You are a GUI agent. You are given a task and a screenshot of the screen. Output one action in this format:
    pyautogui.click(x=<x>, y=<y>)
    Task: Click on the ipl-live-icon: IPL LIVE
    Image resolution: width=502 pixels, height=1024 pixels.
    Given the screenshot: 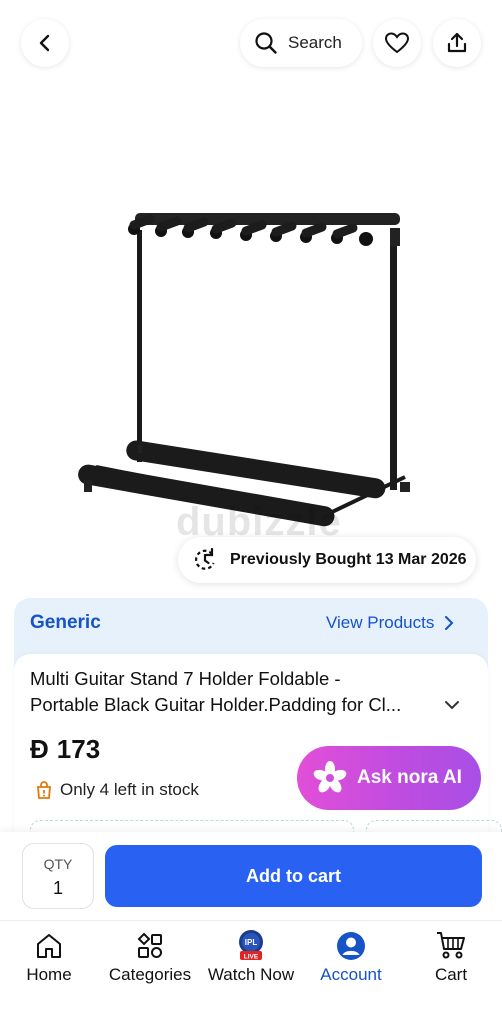 What is the action you would take?
    pyautogui.click(x=251, y=945)
    